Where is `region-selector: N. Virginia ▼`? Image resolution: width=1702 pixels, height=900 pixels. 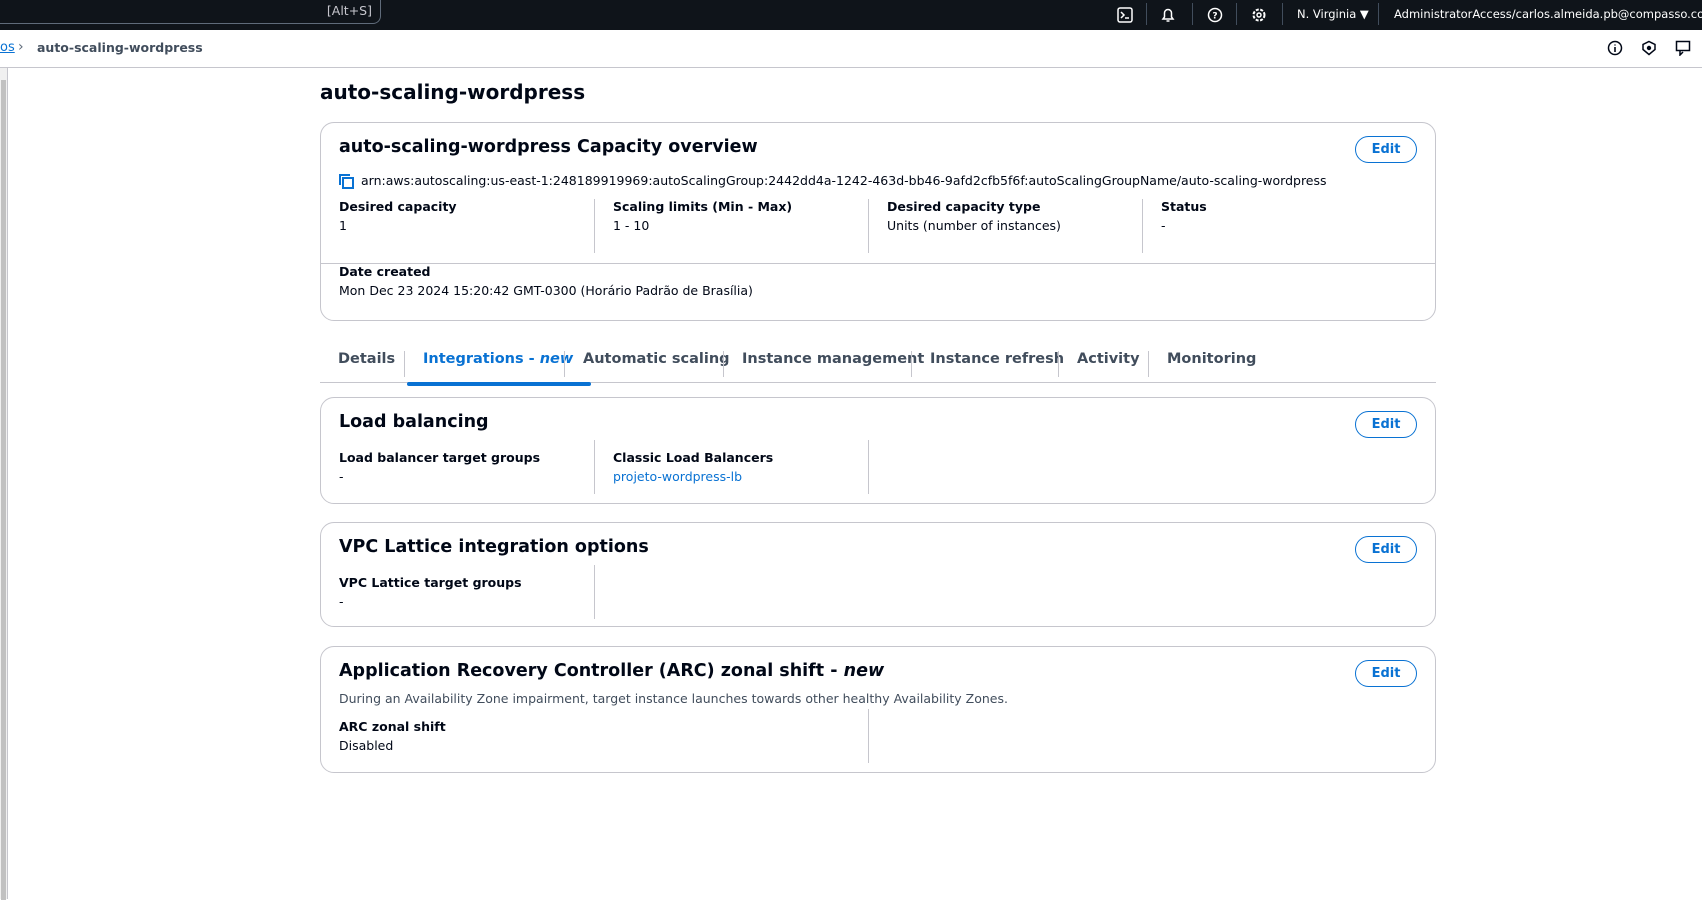
region-selector: N. Virginia ▼ is located at coordinates (1333, 14).